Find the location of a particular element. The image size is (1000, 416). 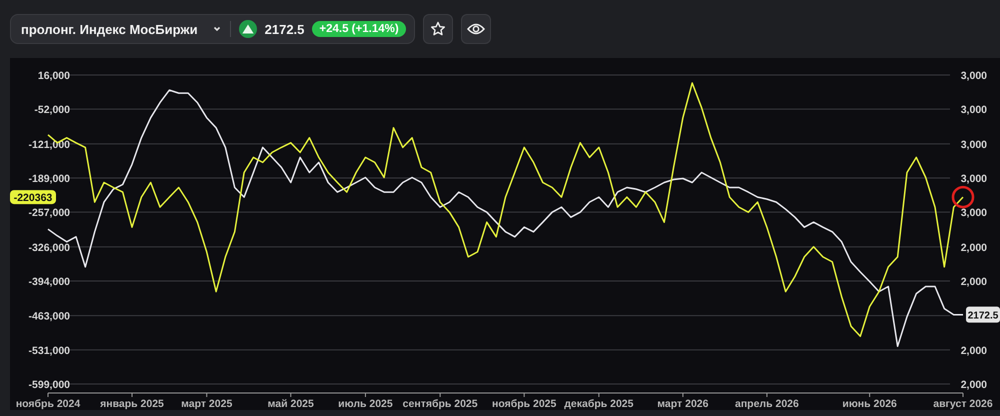

instrument-select: пролонг. Индекс МосБиржи is located at coordinates (121, 29).